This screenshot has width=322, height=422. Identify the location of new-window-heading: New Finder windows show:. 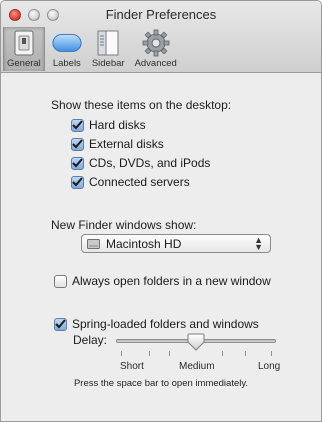
(124, 225).